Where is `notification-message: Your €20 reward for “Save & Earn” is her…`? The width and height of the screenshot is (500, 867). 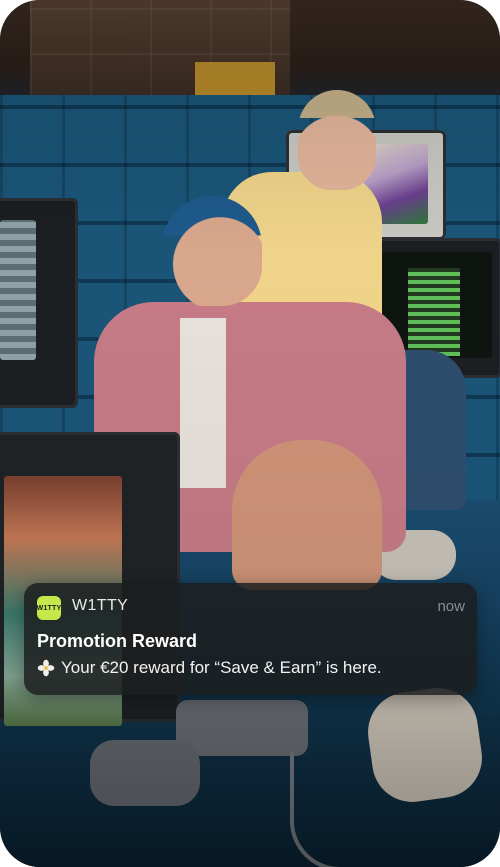 notification-message: Your €20 reward for “Save & Earn” is her… is located at coordinates (221, 667).